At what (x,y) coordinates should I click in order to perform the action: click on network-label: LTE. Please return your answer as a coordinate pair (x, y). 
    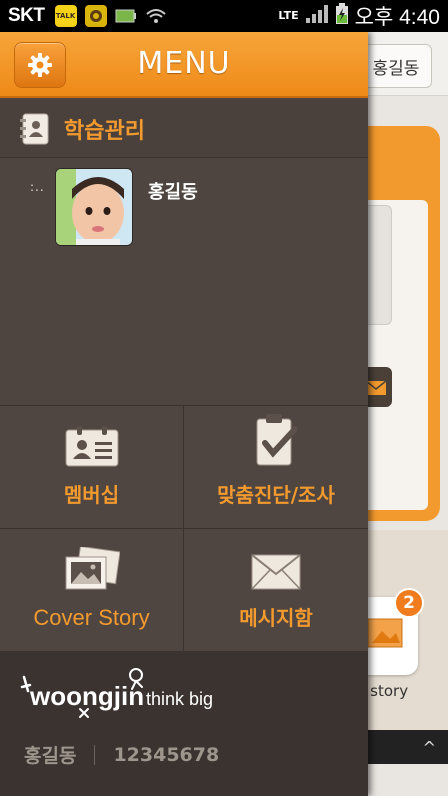
    Looking at the image, I should click on (288, 15).